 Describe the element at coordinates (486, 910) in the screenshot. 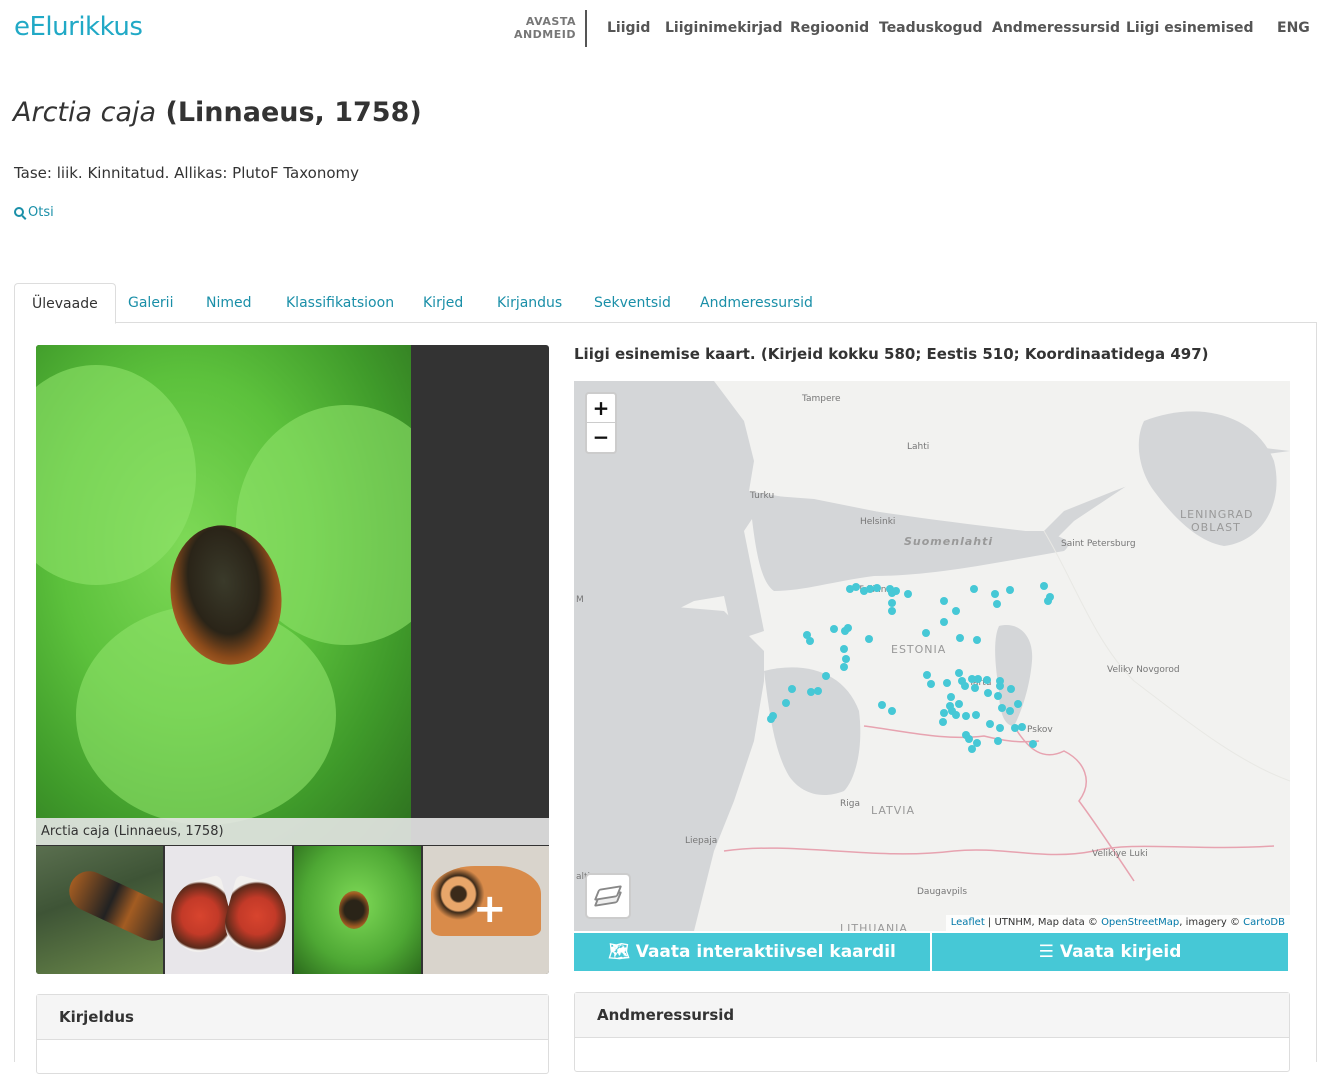

I see `thumbnail-4: +` at that location.